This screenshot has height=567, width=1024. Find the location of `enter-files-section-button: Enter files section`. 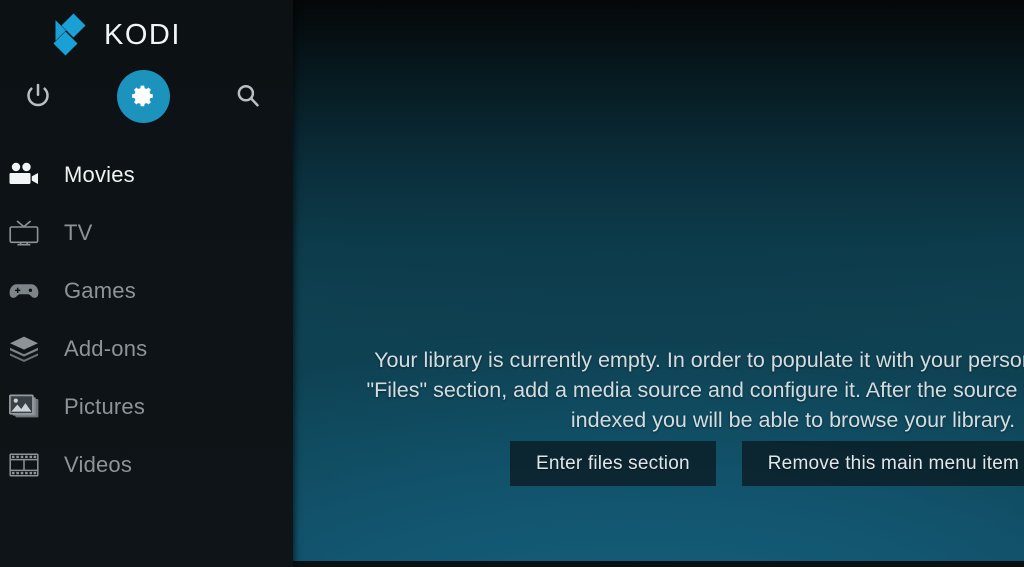

enter-files-section-button: Enter files section is located at coordinates (613, 463).